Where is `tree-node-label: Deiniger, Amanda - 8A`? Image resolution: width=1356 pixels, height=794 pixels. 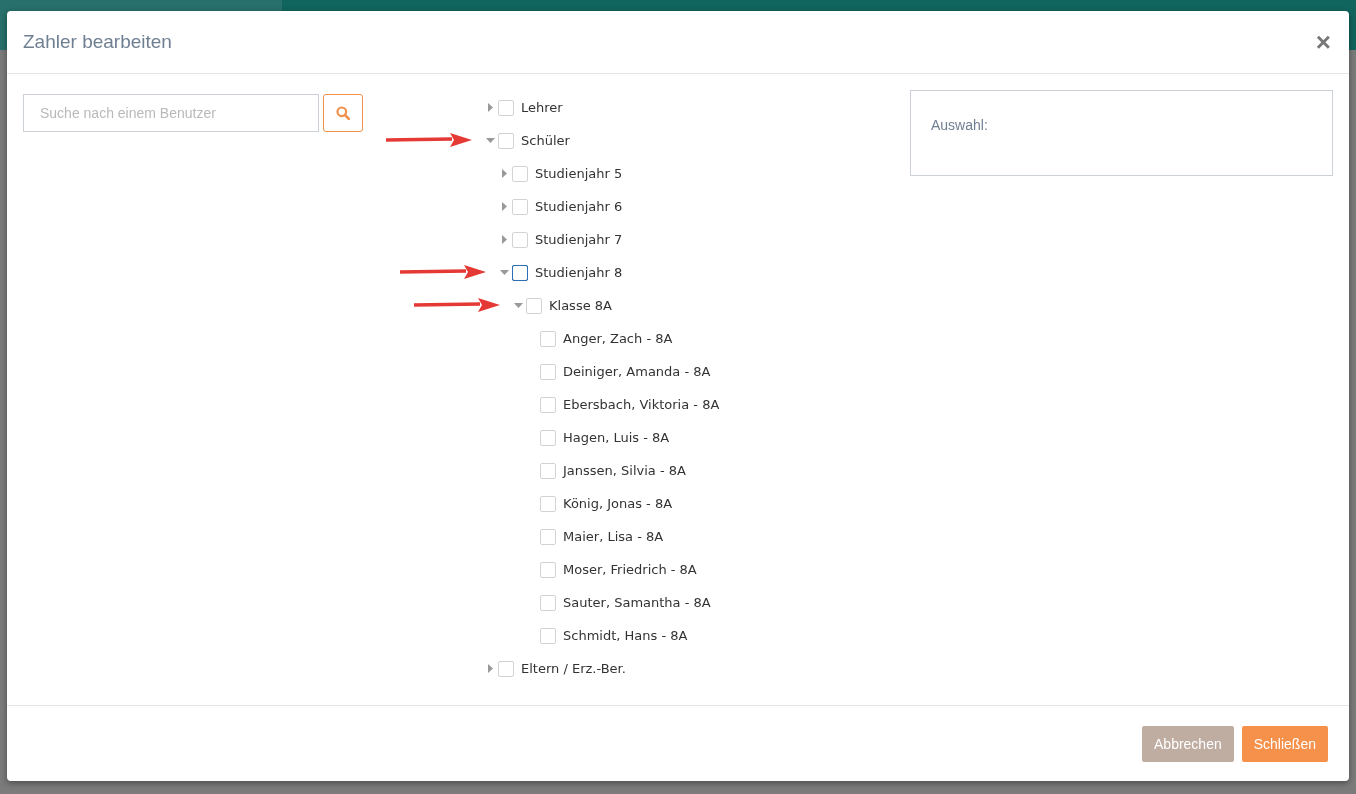 tree-node-label: Deiniger, Amanda - 8A is located at coordinates (637, 371).